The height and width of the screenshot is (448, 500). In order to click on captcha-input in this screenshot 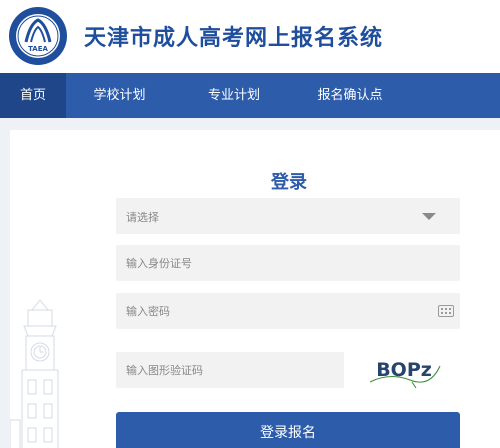, I will do `click(230, 370)`.